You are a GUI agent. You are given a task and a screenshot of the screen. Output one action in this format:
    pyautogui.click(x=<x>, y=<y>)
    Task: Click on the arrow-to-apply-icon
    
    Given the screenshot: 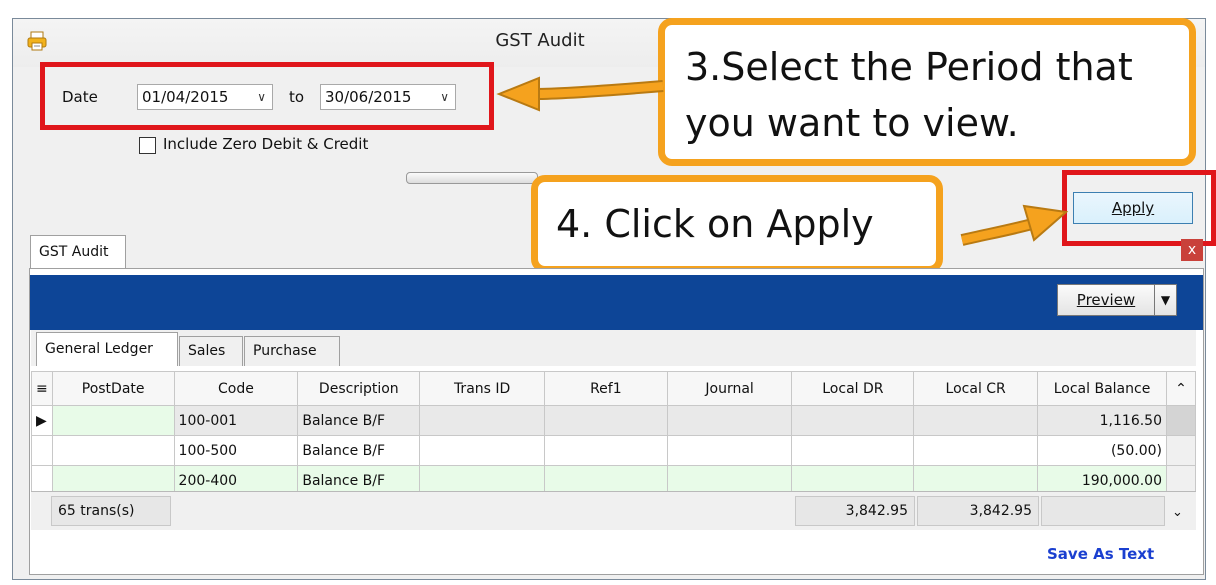 What is the action you would take?
    pyautogui.click(x=1014, y=225)
    